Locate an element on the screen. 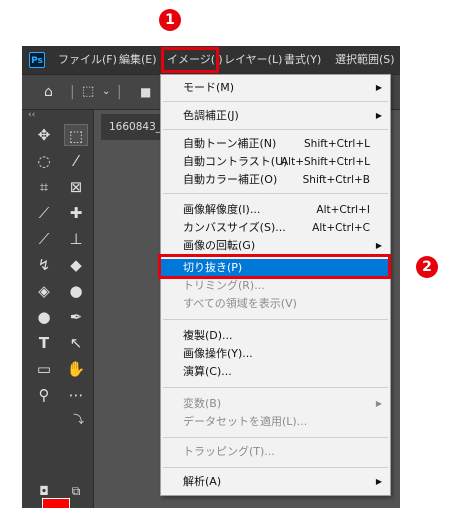 The image size is (456, 521). menu-item-adjustments: 色調補正(J) ▶ is located at coordinates (275, 116).